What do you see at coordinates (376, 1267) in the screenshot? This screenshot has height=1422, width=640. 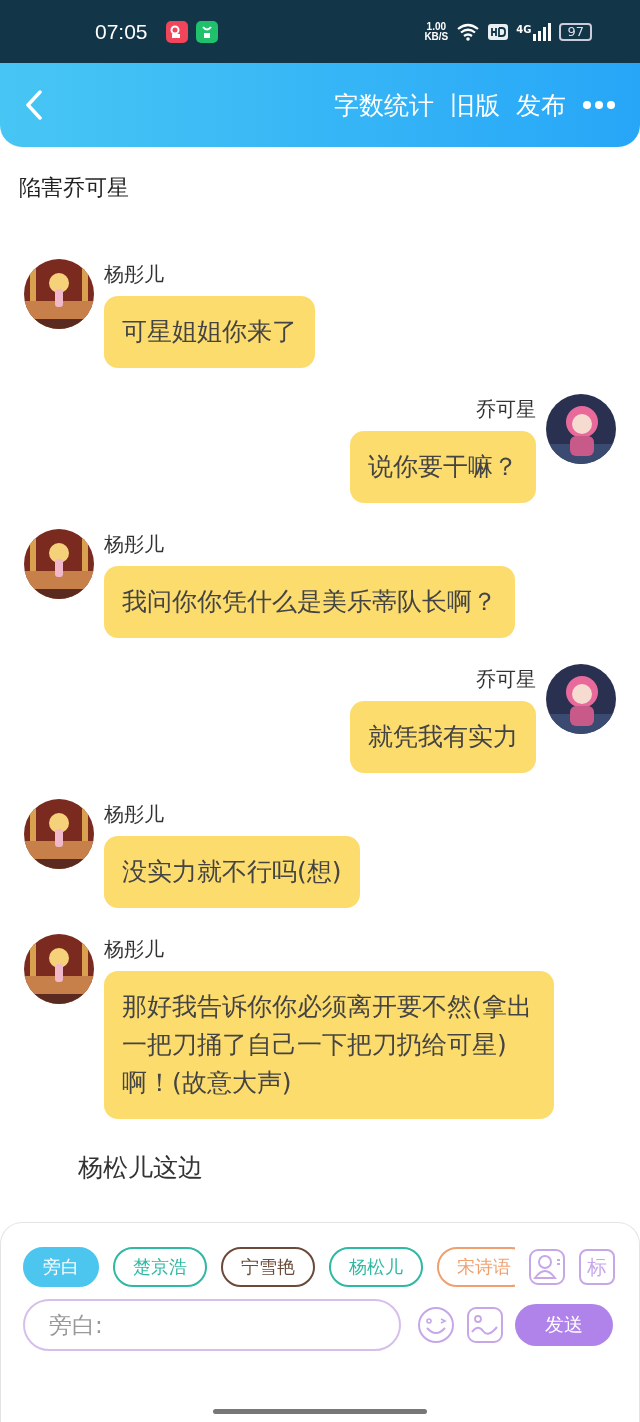 I see `role-chip: 杨松儿` at bounding box center [376, 1267].